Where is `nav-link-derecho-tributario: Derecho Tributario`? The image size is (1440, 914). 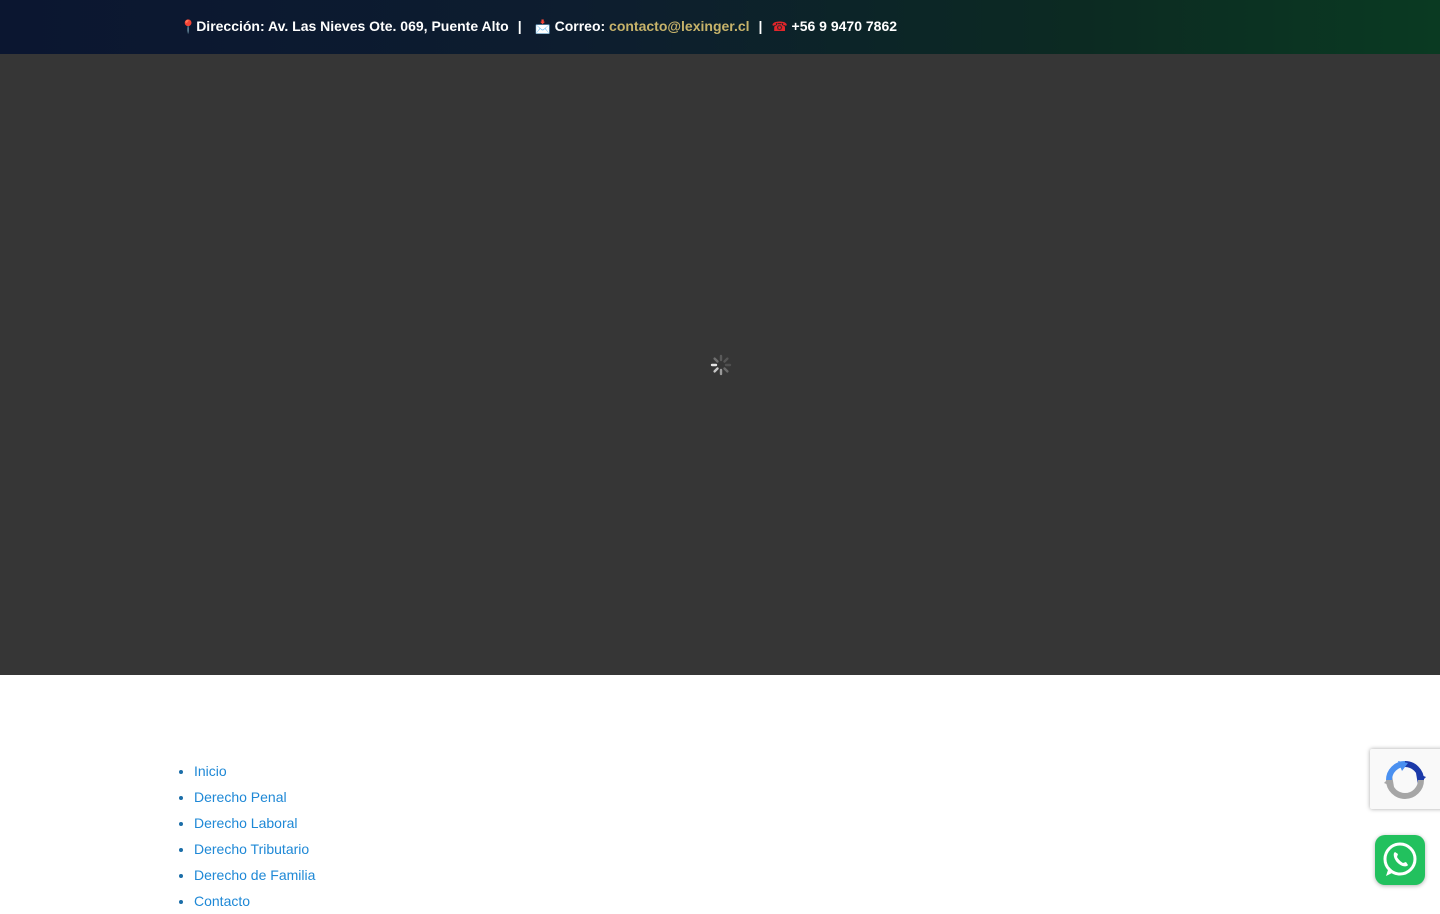
nav-link-derecho-tributario: Derecho Tributario is located at coordinates (251, 849).